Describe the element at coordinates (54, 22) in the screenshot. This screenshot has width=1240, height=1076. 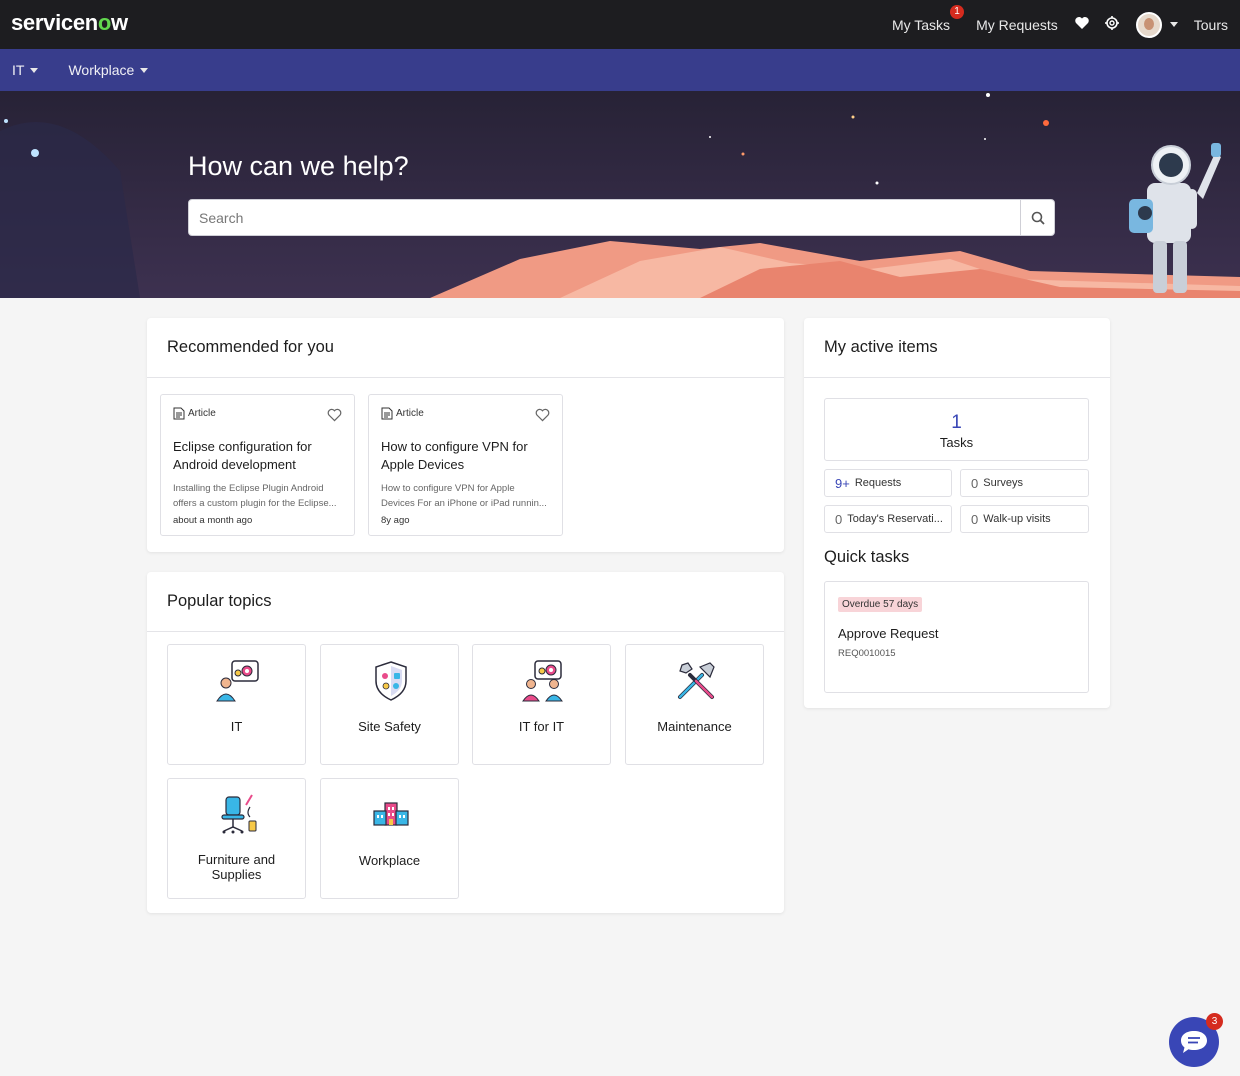
I see `logo-text: servicen` at that location.